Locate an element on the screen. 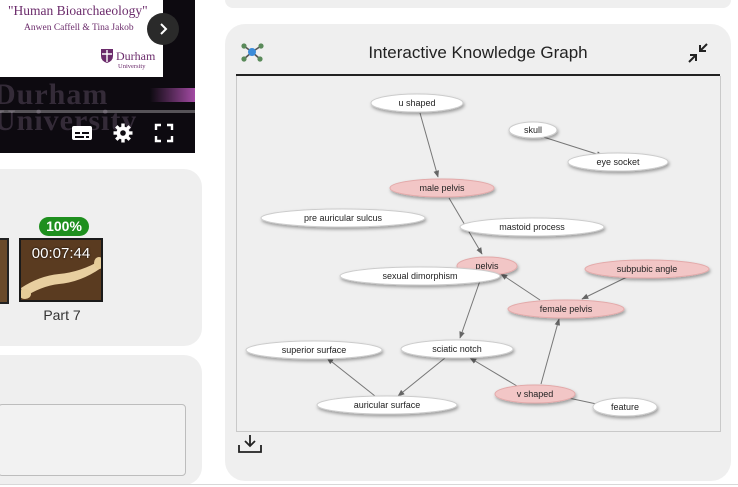 The width and height of the screenshot is (738, 487). graph-node-label: u shaped is located at coordinates (416, 103).